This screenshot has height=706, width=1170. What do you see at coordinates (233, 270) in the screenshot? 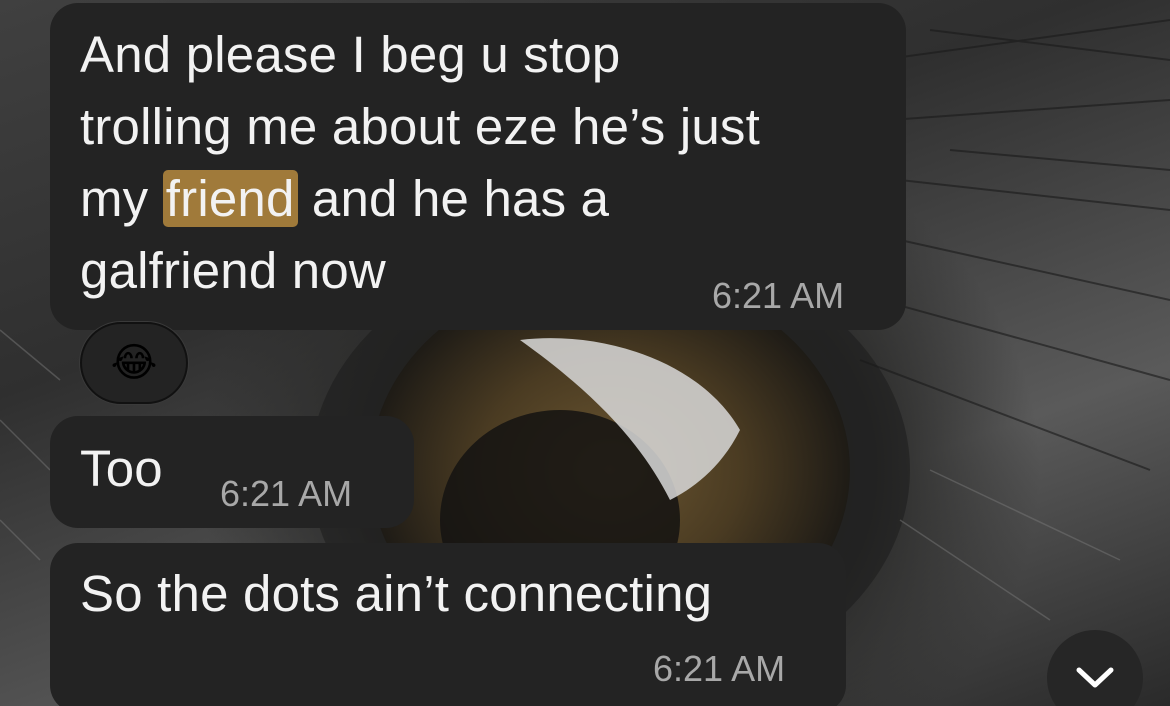
I see `message-1-line-4: galfriend now` at bounding box center [233, 270].